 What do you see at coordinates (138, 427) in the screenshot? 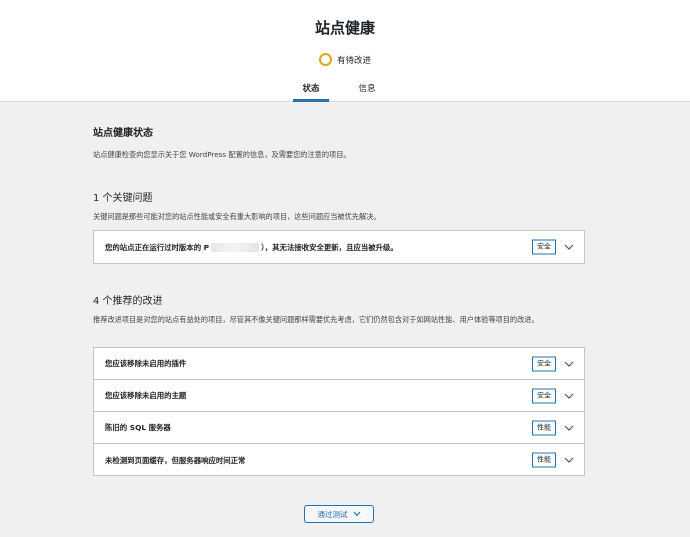
I see `issue-title: 陈旧的 SQL 服务器` at bounding box center [138, 427].